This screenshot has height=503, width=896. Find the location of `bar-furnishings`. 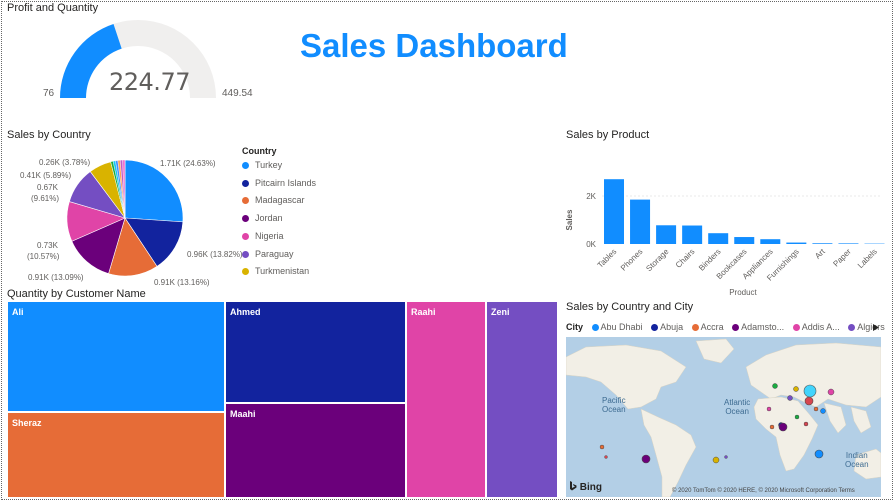

bar-furnishings is located at coordinates (796, 243).